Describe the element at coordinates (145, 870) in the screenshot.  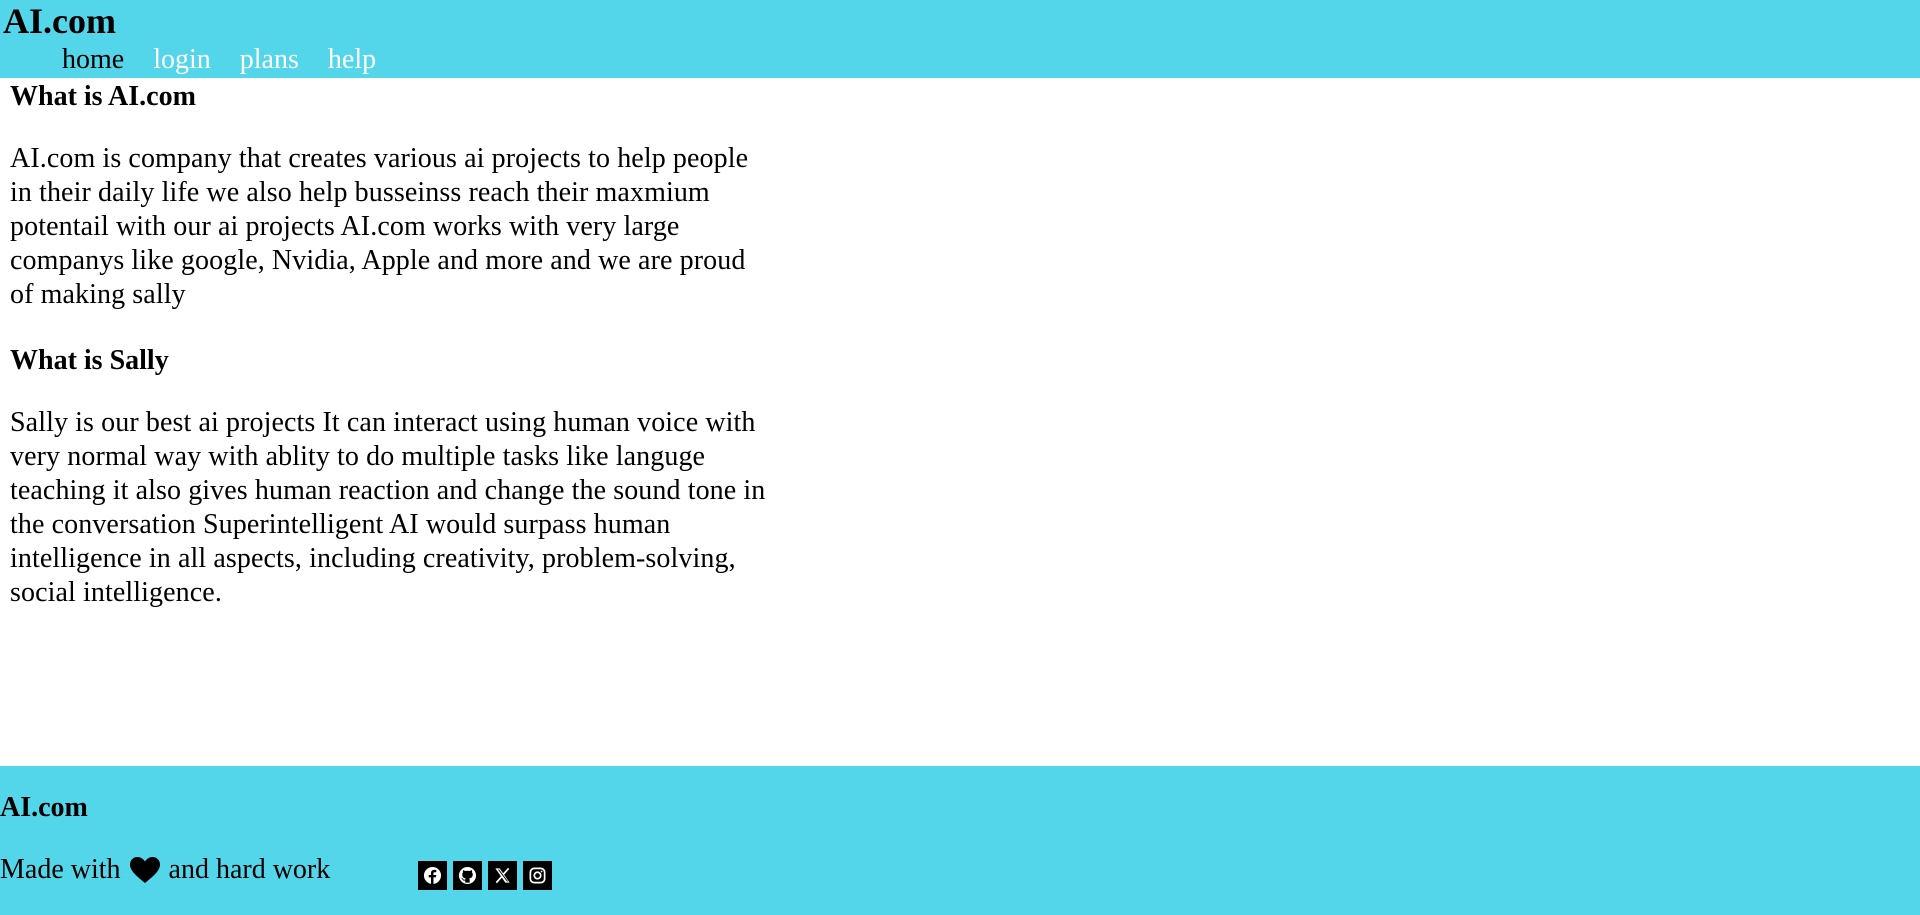
I see `heart-icon` at that location.